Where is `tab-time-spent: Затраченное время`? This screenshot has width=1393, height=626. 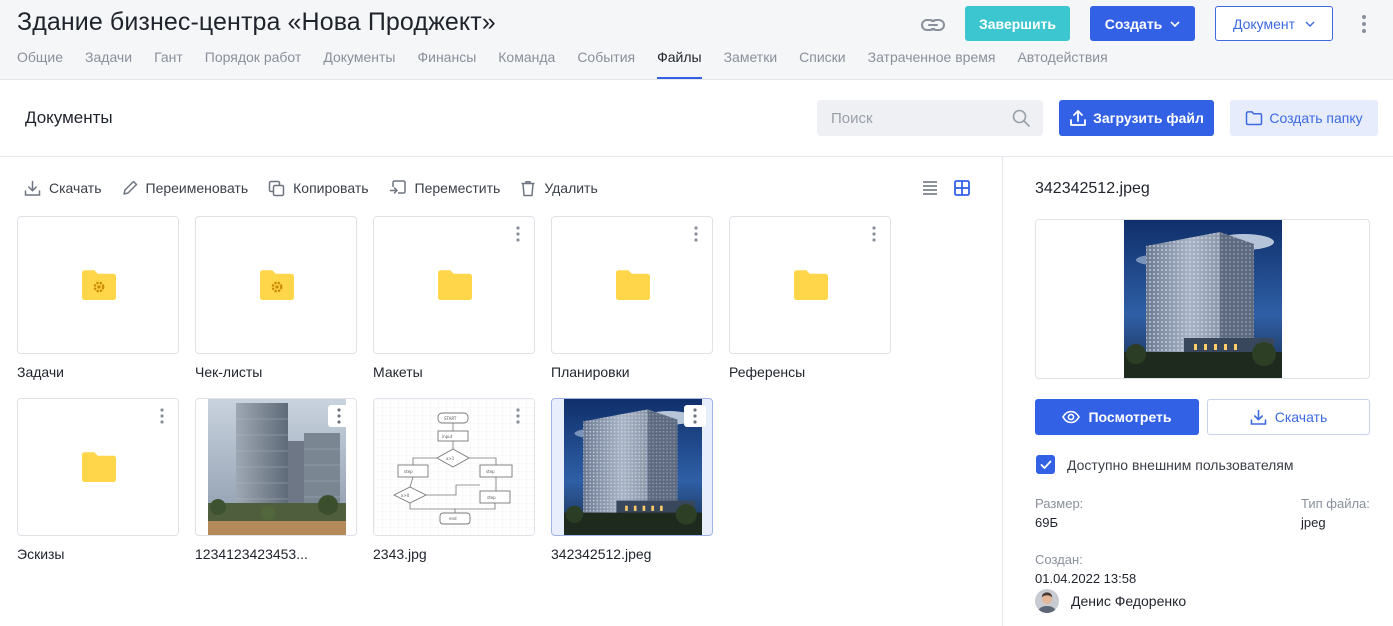
tab-time-spent: Затраченное время is located at coordinates (932, 63).